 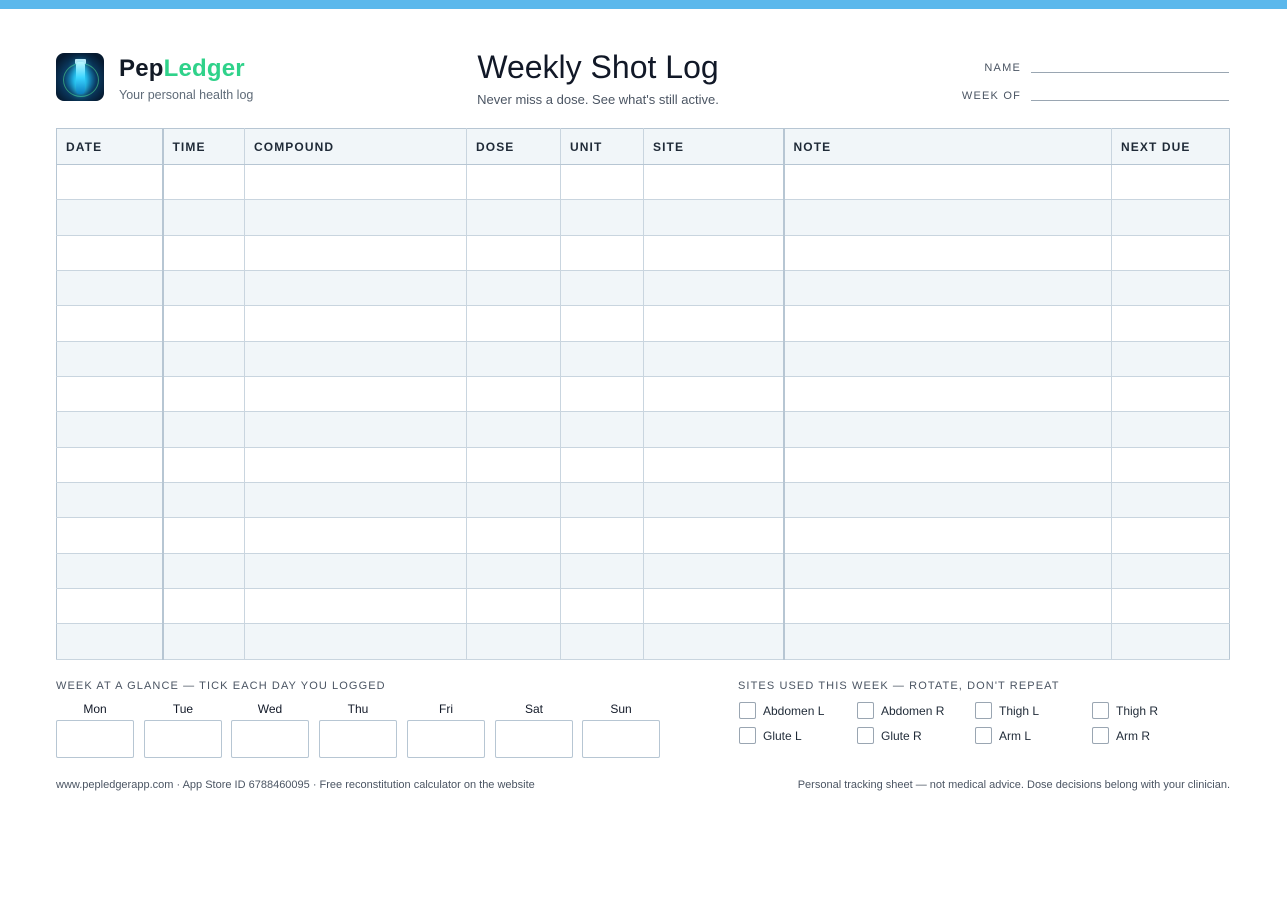 I want to click on site-thigh-l: Thigh L, so click(x=1007, y=710).